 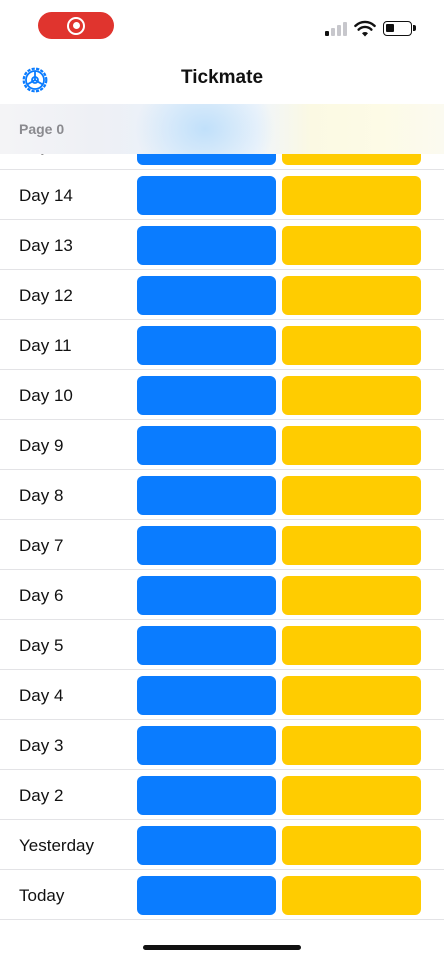 I want to click on day-label: Day 5, so click(x=41, y=645).